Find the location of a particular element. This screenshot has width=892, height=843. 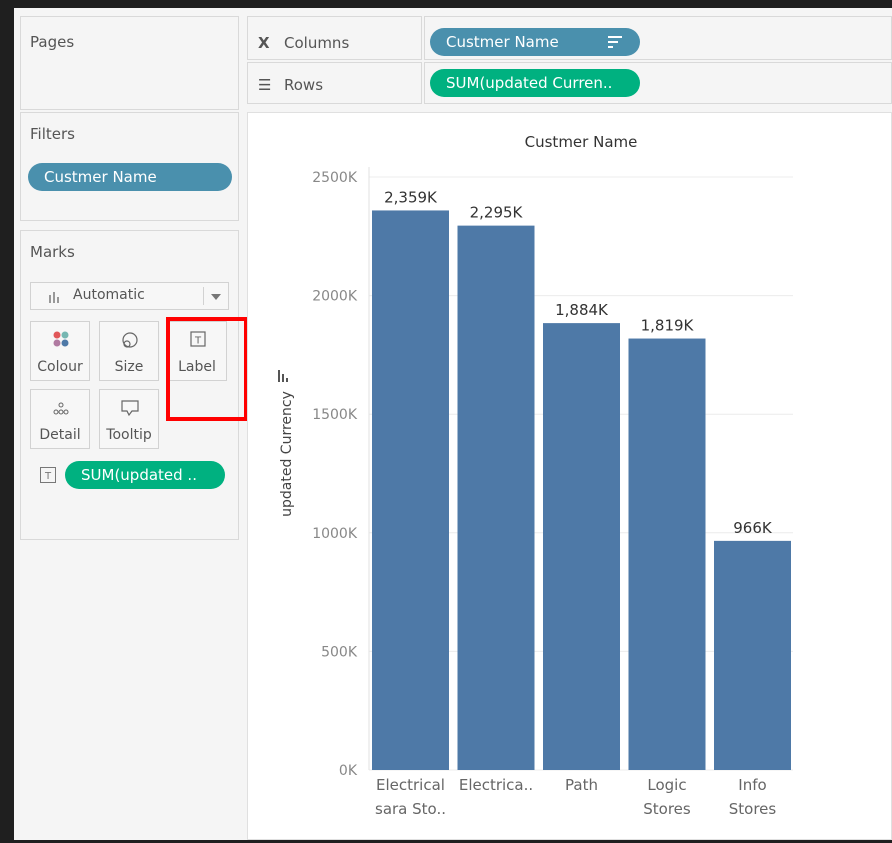

size-button: Size is located at coordinates (129, 351).